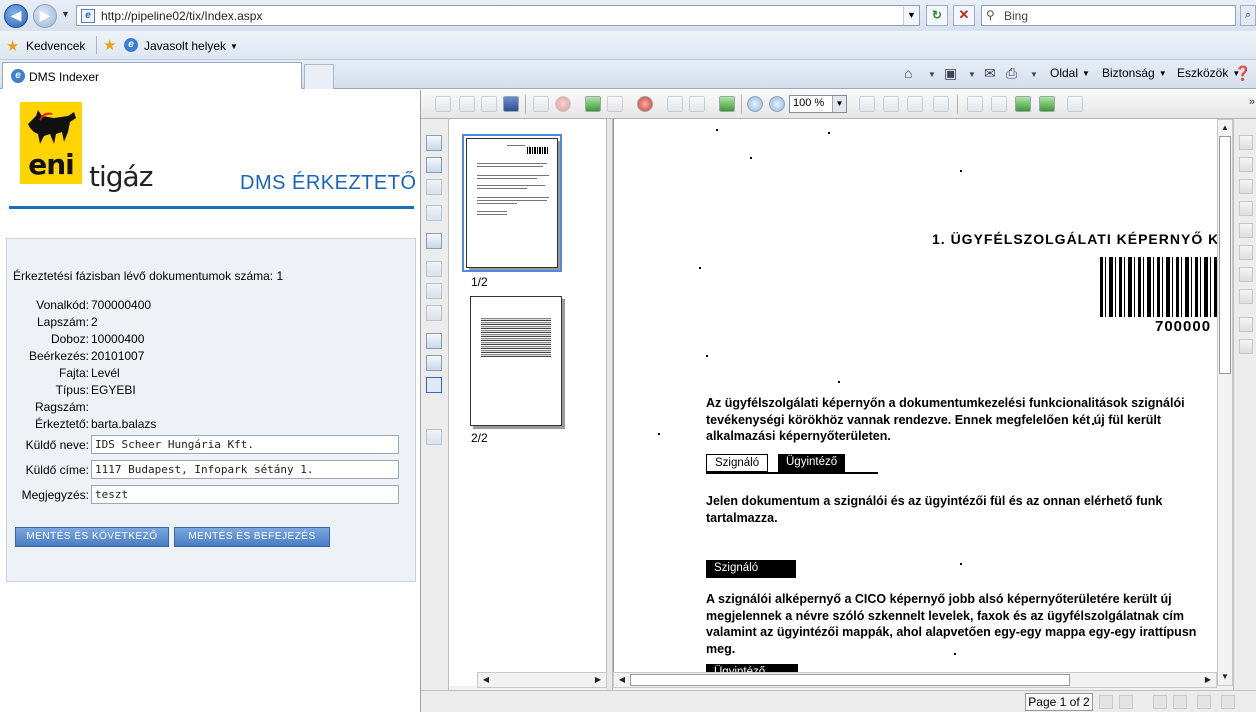 Image resolution: width=1256 pixels, height=712 pixels. Describe the element at coordinates (1246, 230) in the screenshot. I see `note-tool-icon` at that location.